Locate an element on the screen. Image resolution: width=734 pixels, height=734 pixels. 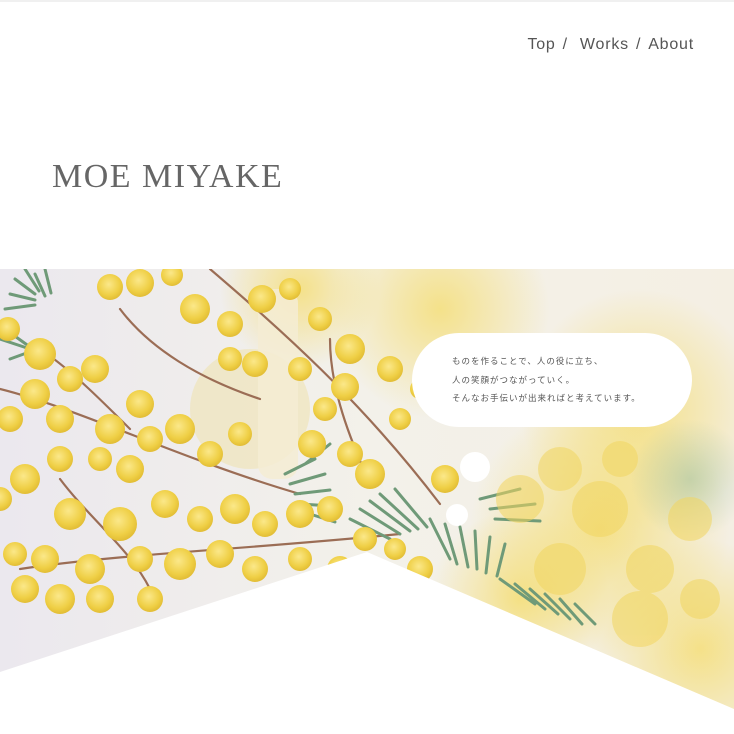
global-nav: Top / Works / About is located at coordinates (610, 45).